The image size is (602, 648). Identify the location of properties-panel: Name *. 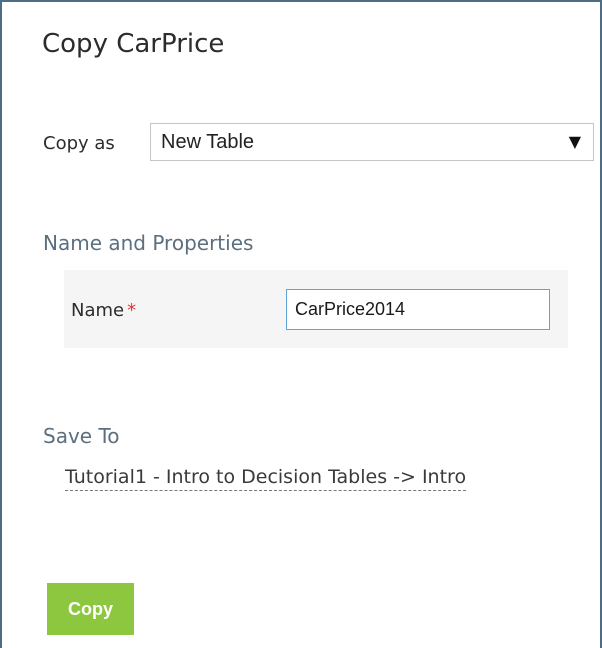
(316, 309).